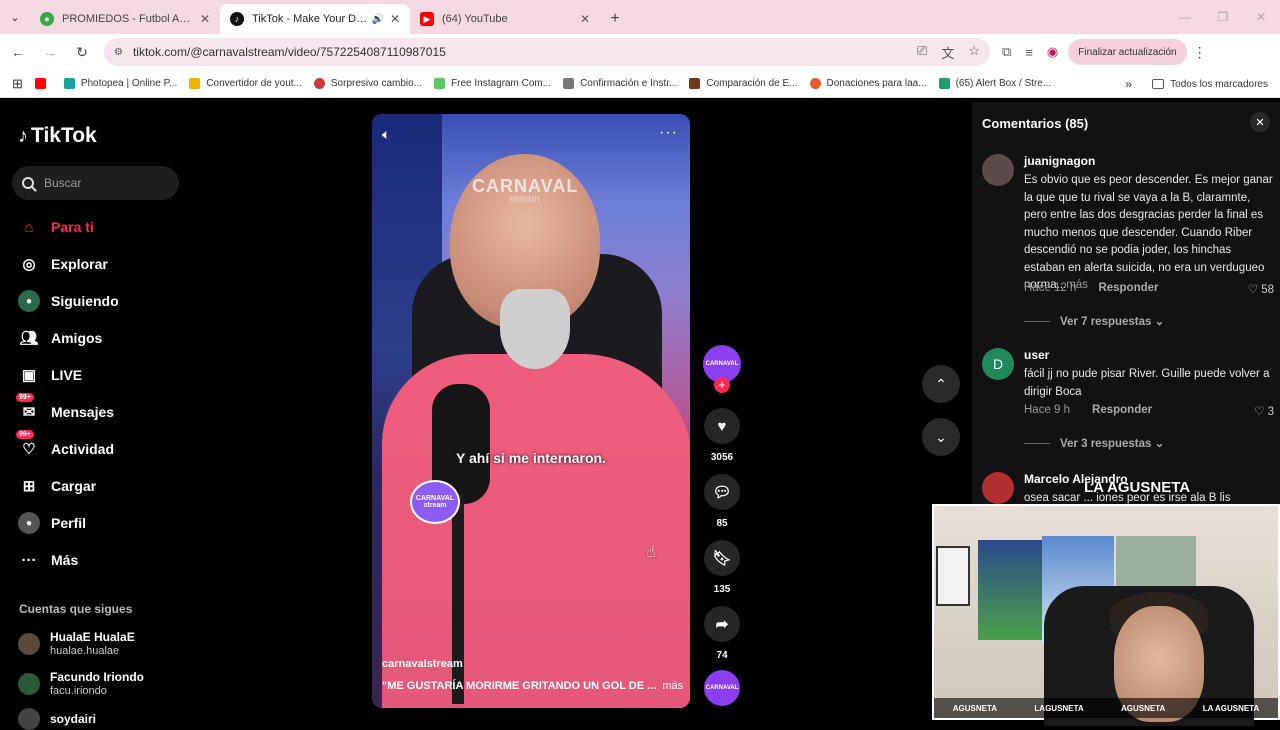 This screenshot has width=1280, height=730. Describe the element at coordinates (128, 19) in the screenshot. I see `tab-title: PROMIEDOS - Futbol Argentino` at that location.